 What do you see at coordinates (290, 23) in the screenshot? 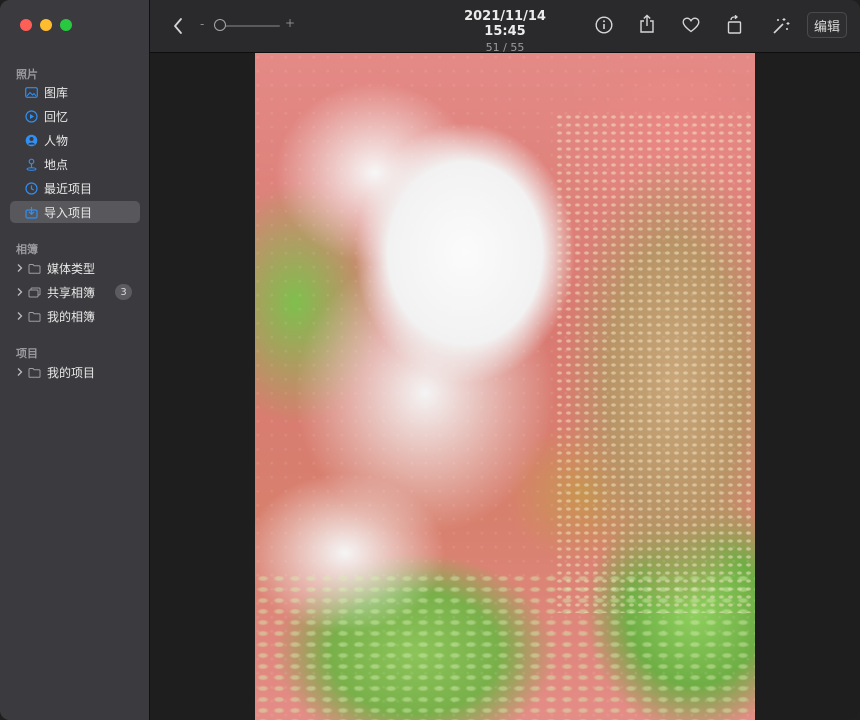
I see `zoom-in-button: +` at bounding box center [290, 23].